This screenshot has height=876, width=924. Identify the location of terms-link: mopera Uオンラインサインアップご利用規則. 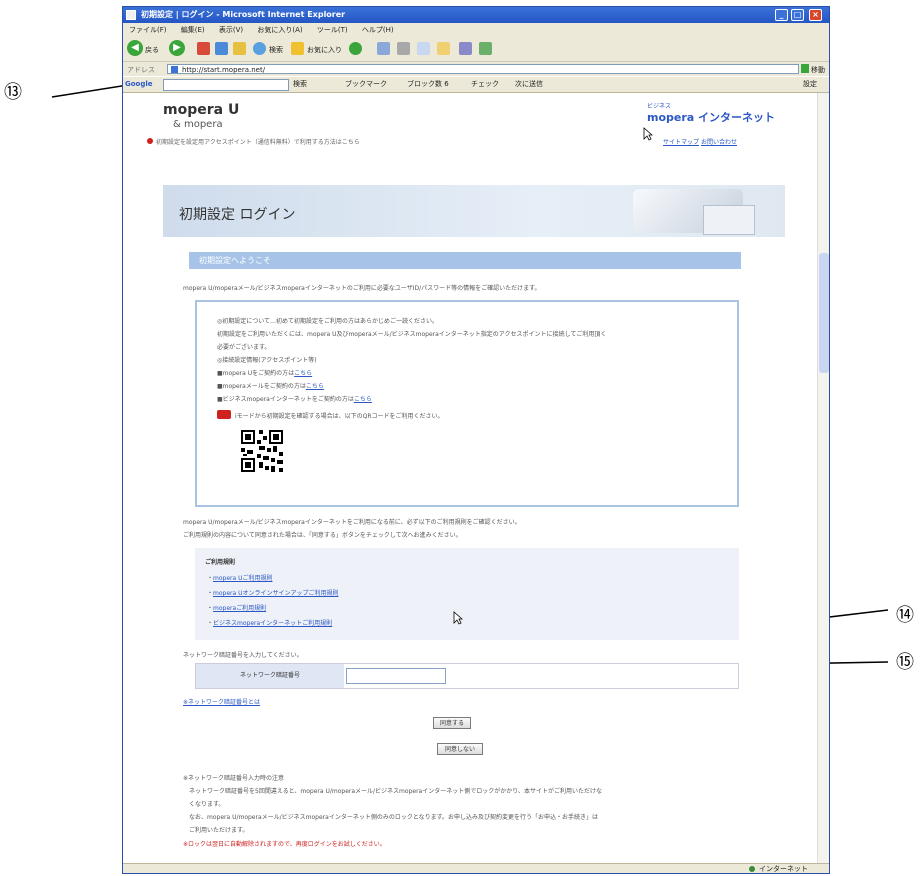
(275, 593).